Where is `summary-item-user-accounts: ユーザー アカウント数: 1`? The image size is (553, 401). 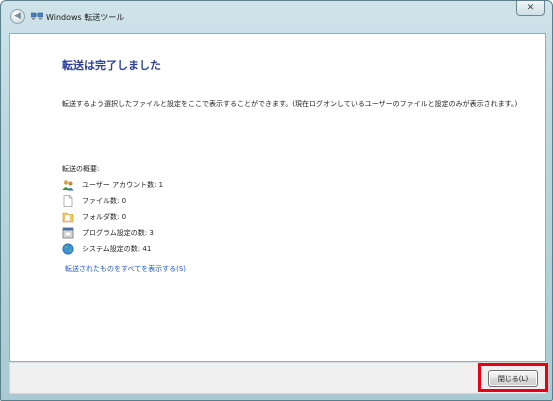 summary-item-user-accounts: ユーザー アカウント数: 1 is located at coordinates (162, 186).